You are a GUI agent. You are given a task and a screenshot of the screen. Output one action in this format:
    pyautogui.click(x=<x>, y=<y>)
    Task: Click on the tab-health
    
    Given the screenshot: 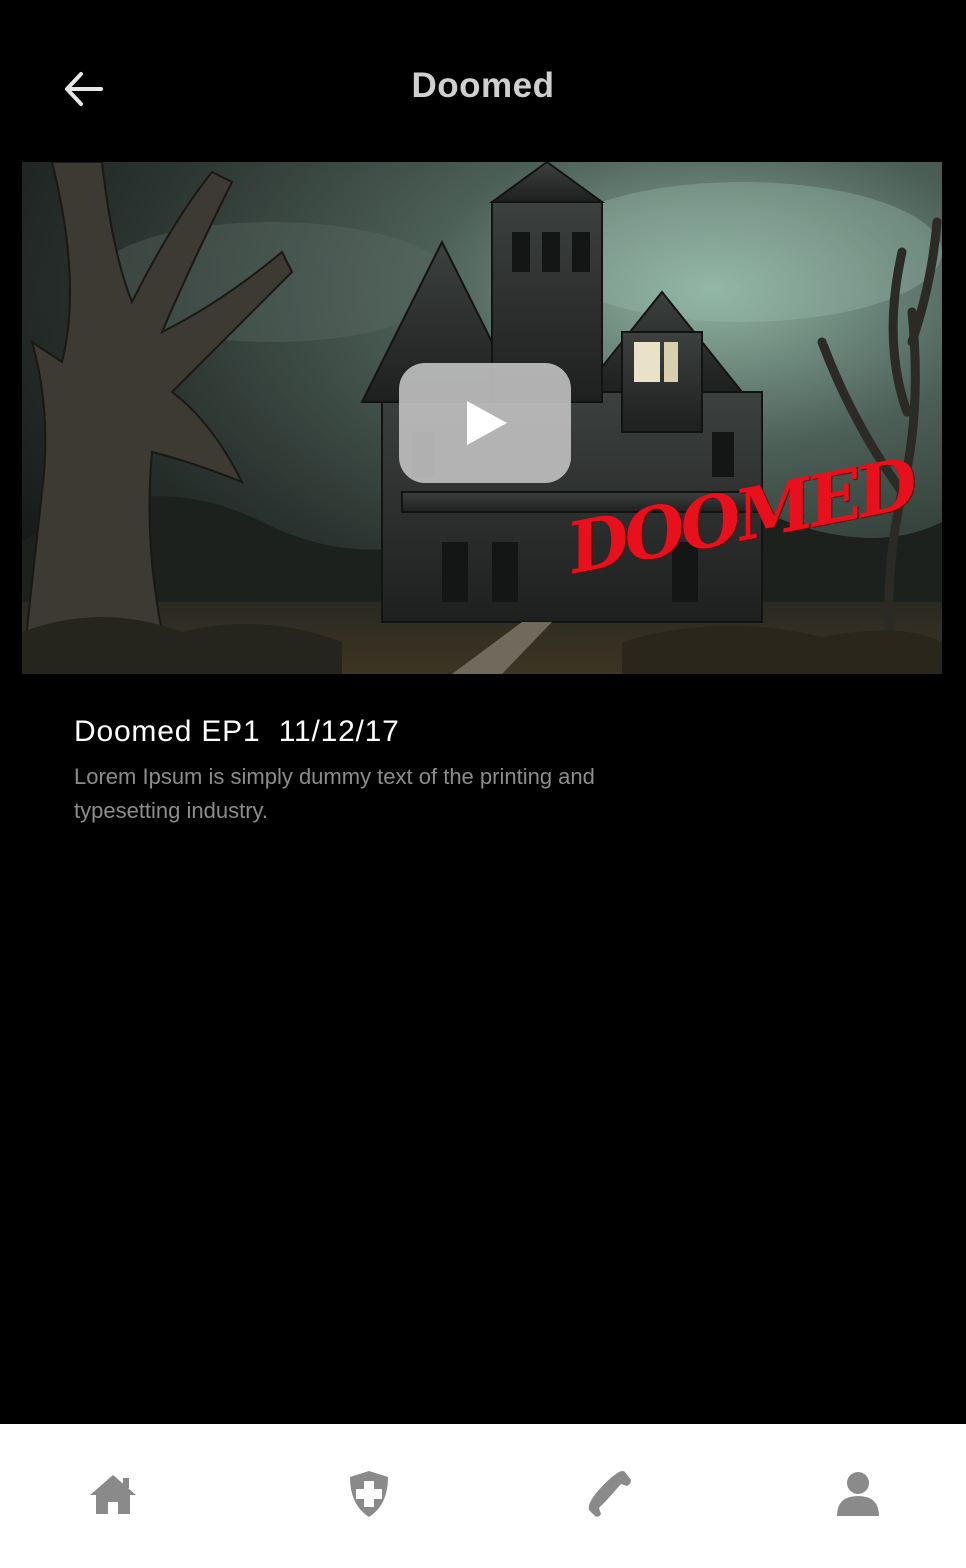 What is the action you would take?
    pyautogui.click(x=369, y=1494)
    